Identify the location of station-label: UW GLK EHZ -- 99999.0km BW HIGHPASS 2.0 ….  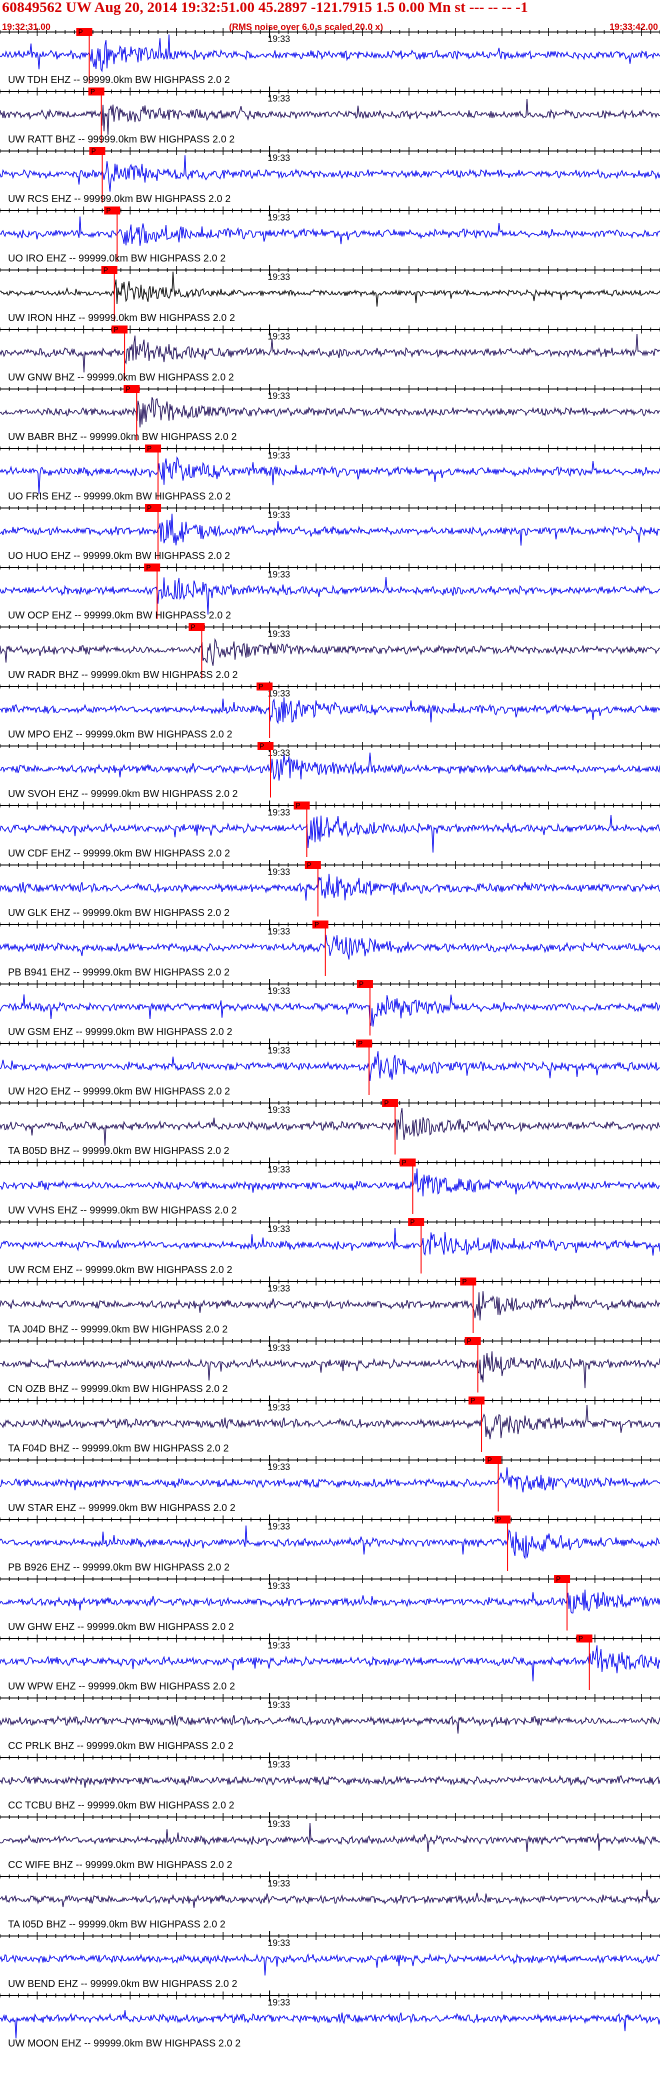
(119, 913).